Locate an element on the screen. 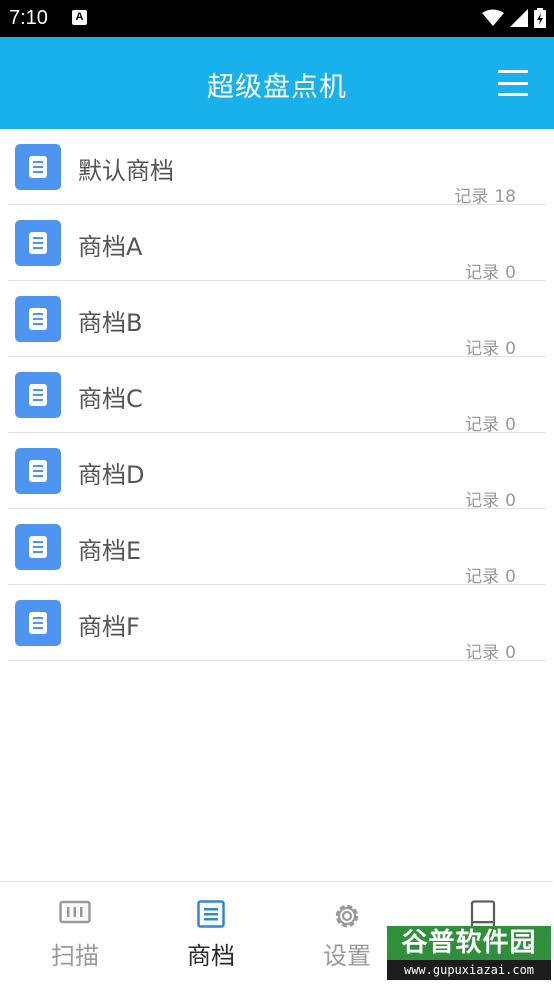 This screenshot has width=554, height=985. item-name: 商档E is located at coordinates (110, 551).